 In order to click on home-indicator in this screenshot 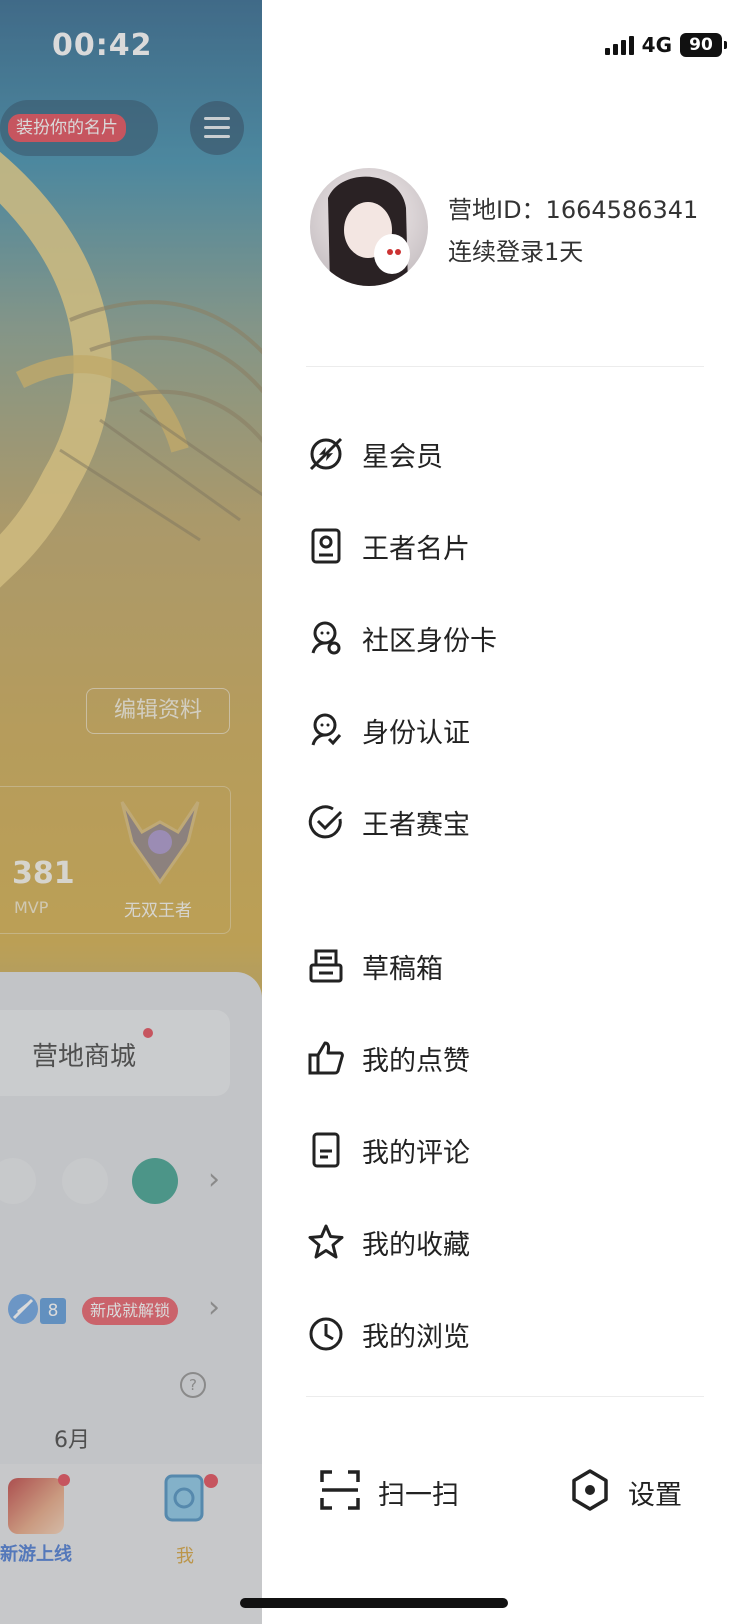, I will do `click(374, 1603)`.